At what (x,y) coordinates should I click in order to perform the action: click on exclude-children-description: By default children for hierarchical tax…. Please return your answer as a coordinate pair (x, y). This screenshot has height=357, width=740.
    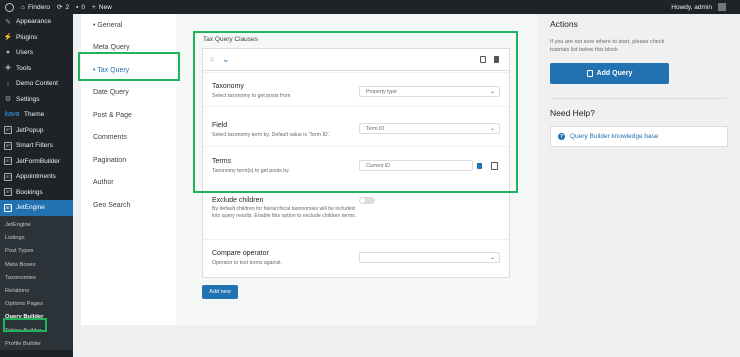
    Looking at the image, I should click on (284, 212).